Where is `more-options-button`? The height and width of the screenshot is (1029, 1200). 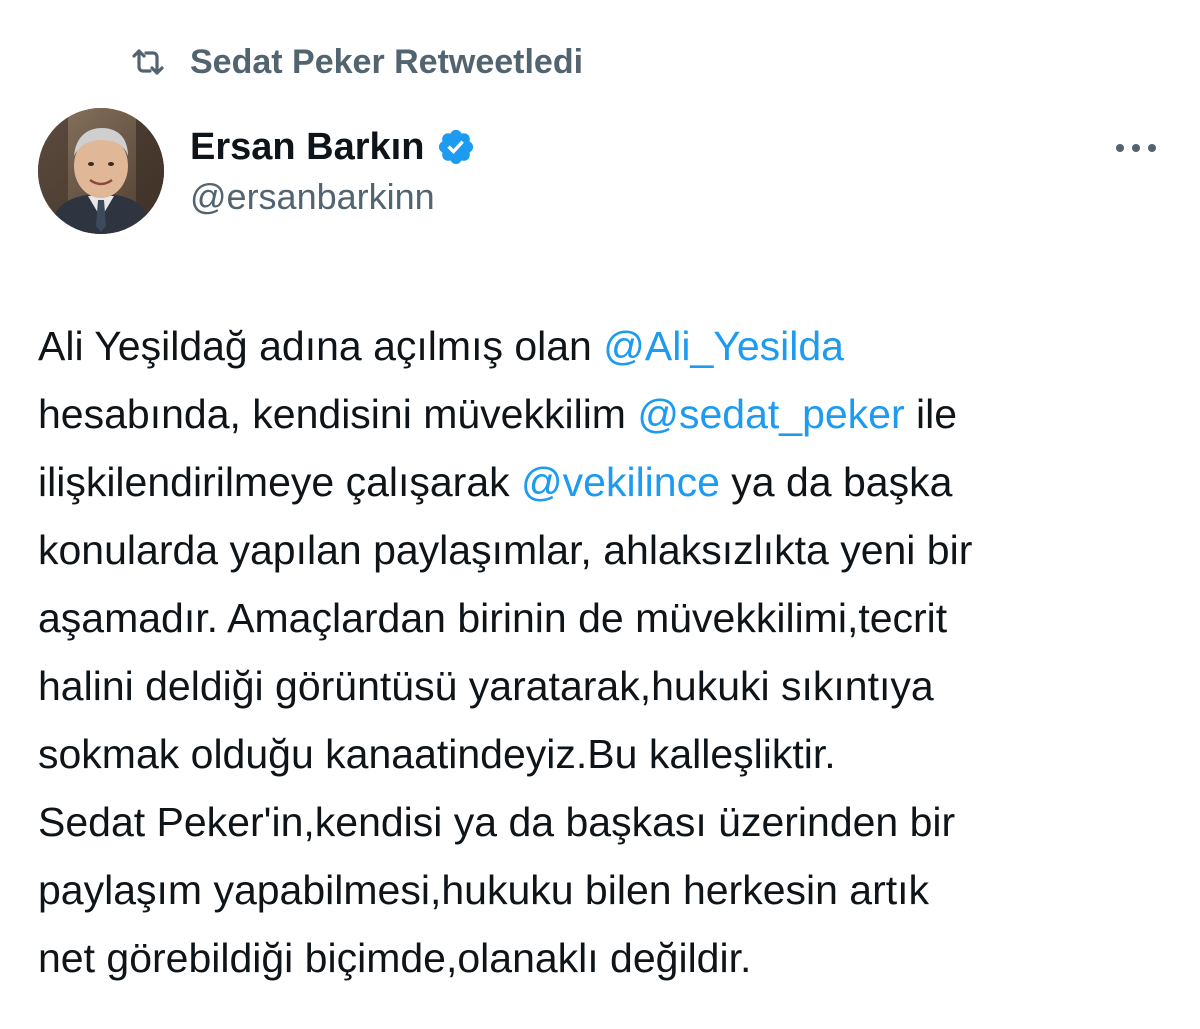
more-options-button is located at coordinates (1136, 148).